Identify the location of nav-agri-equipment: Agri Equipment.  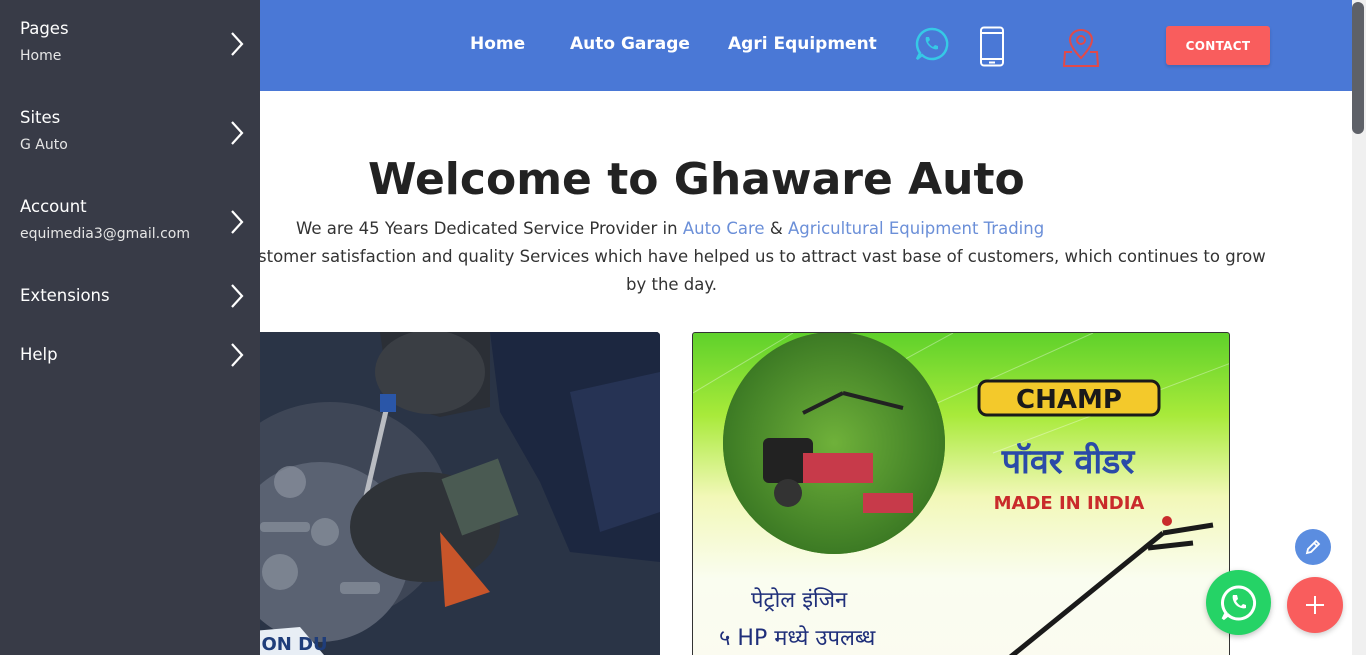
(802, 44).